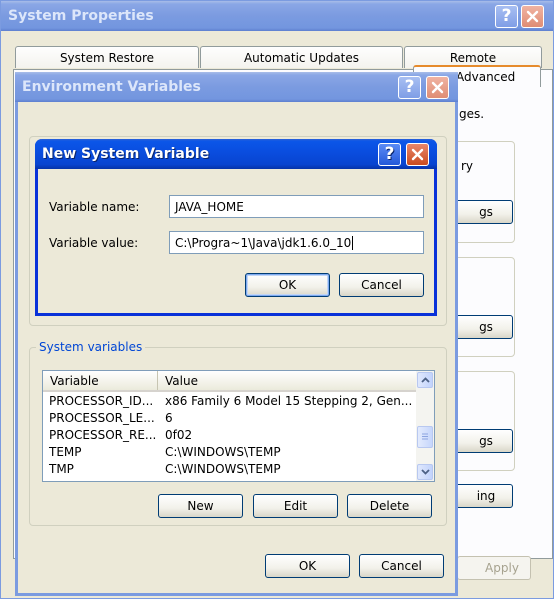 The image size is (554, 599). I want to click on table-row: PROCESSOR_RE... 0f02, so click(229, 434).